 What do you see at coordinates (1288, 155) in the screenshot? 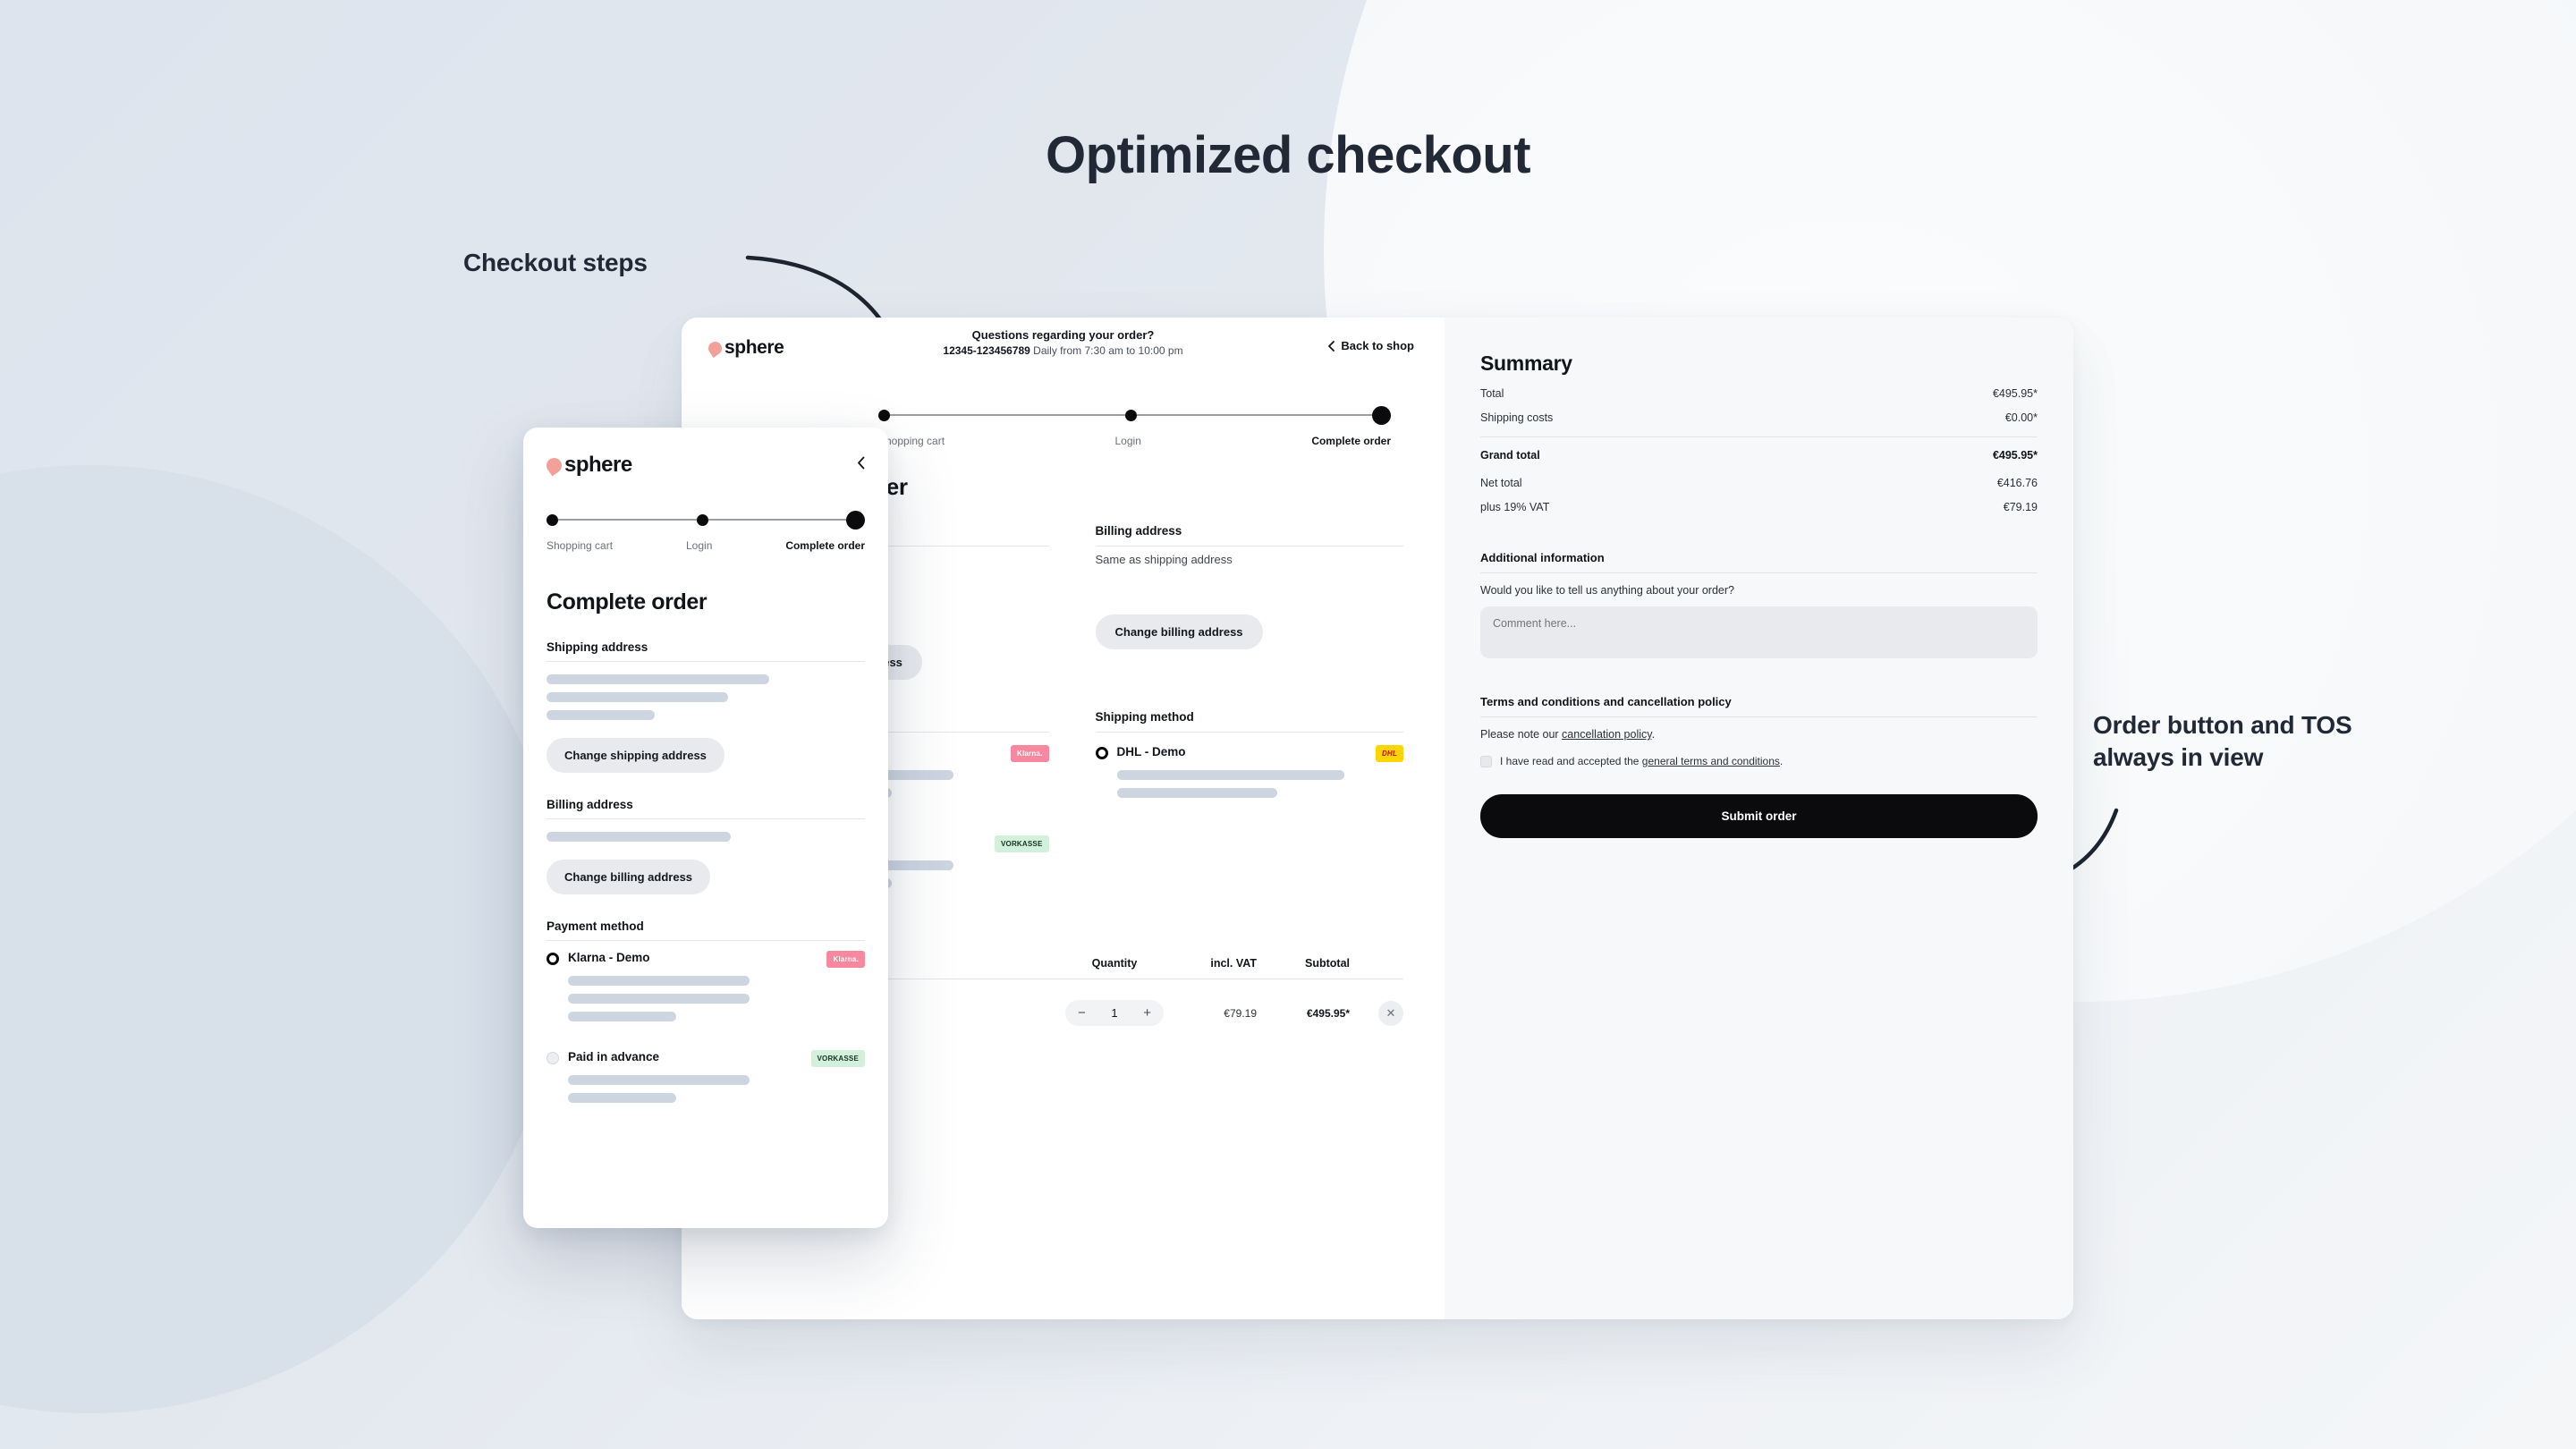
I see `page-title: Optimized checkout` at bounding box center [1288, 155].